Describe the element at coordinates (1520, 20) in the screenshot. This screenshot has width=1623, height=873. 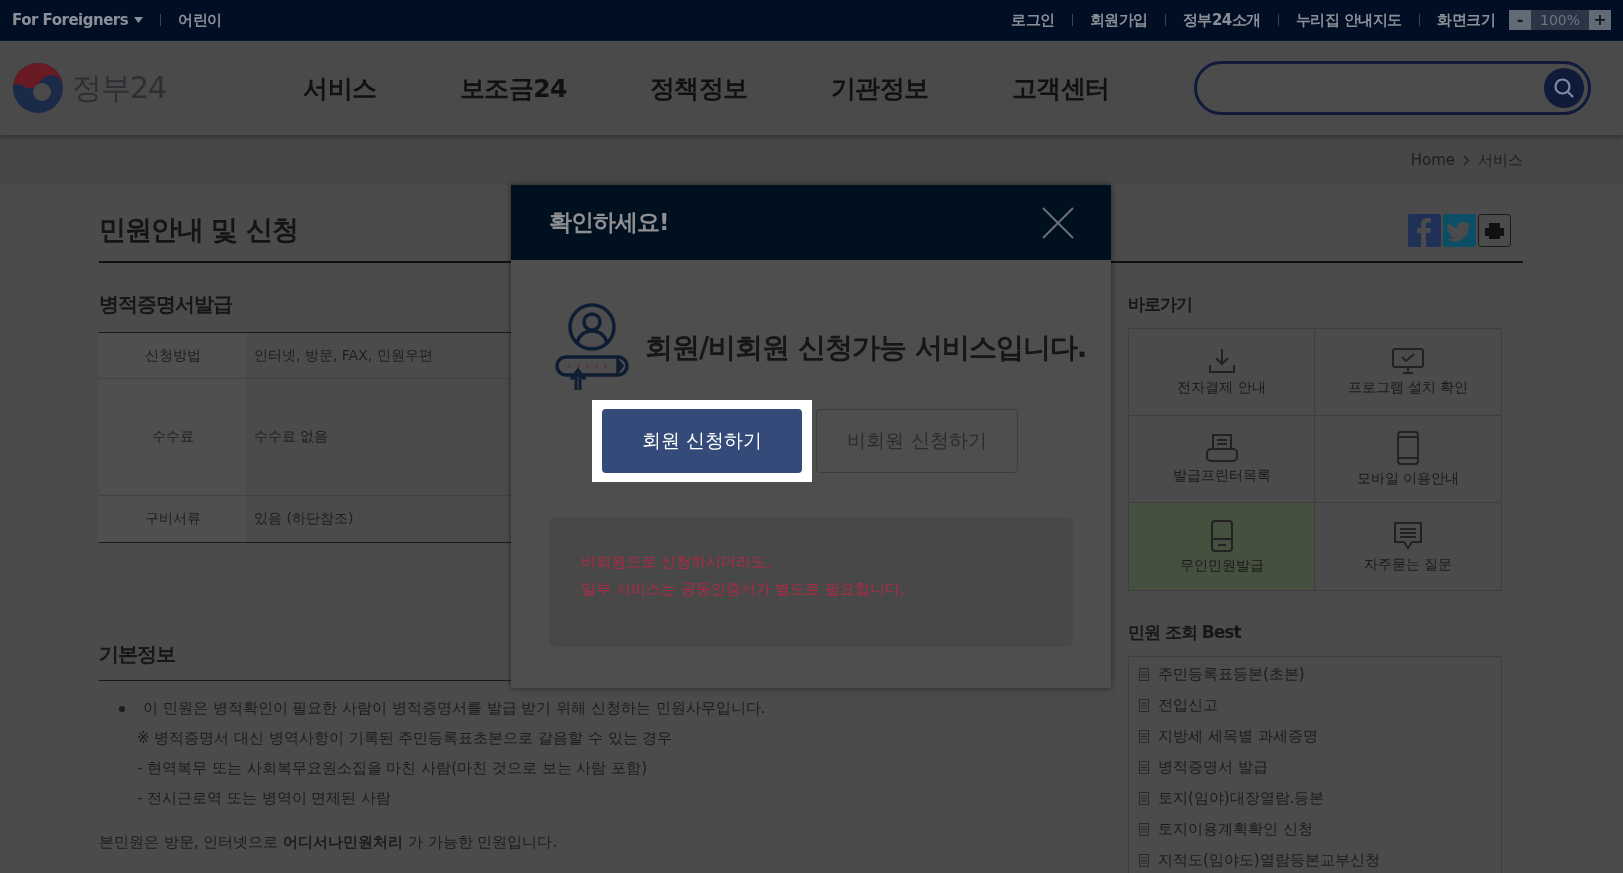
I see `zoom-out-button: -` at that location.